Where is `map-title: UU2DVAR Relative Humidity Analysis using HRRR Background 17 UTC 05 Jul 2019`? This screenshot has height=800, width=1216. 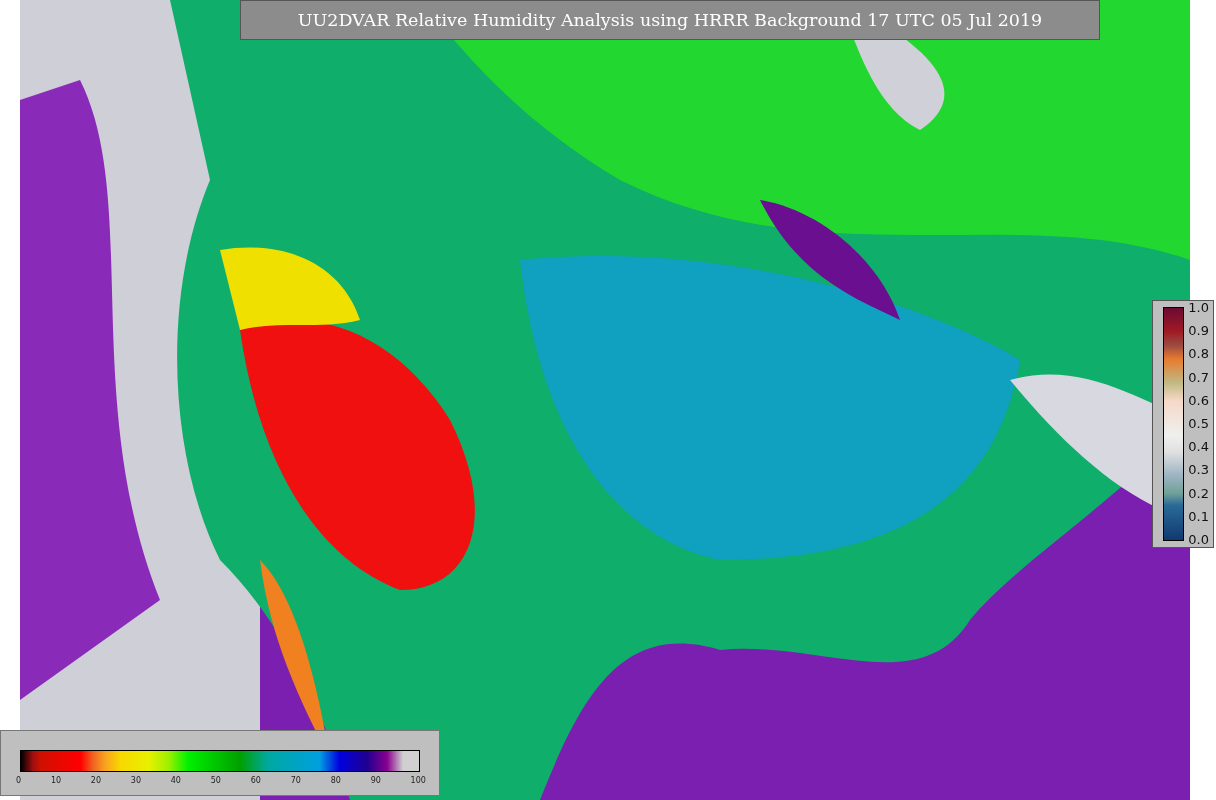
map-title: UU2DVAR Relative Humidity Analysis using HRRR Background 17 UTC 05 Jul 2019 is located at coordinates (670, 20).